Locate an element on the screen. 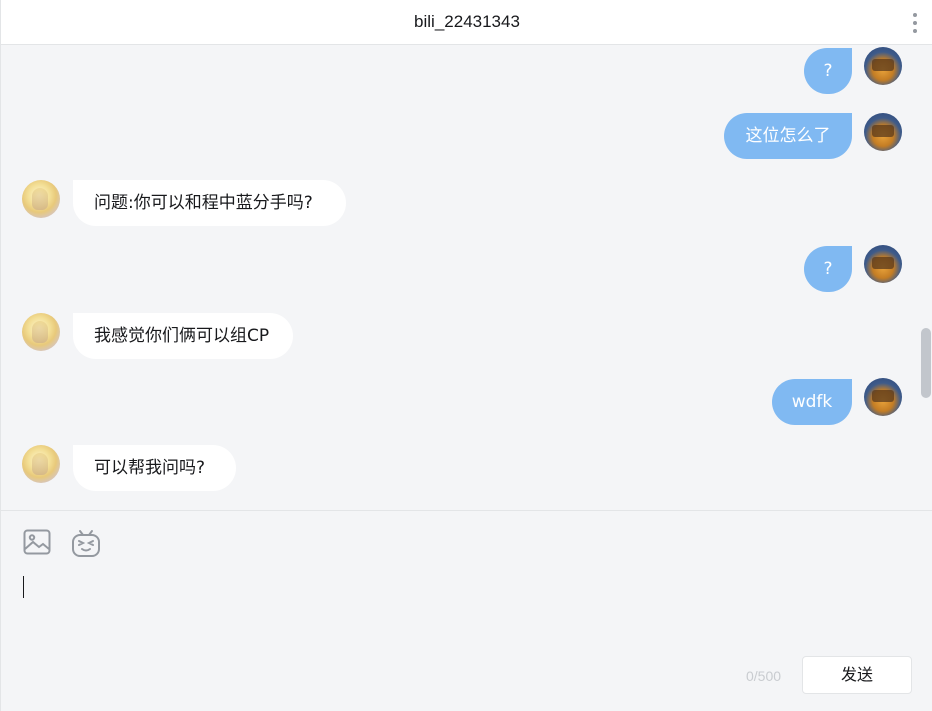 The height and width of the screenshot is (711, 932). chat-header: bili_22431343 is located at coordinates (466, 22).